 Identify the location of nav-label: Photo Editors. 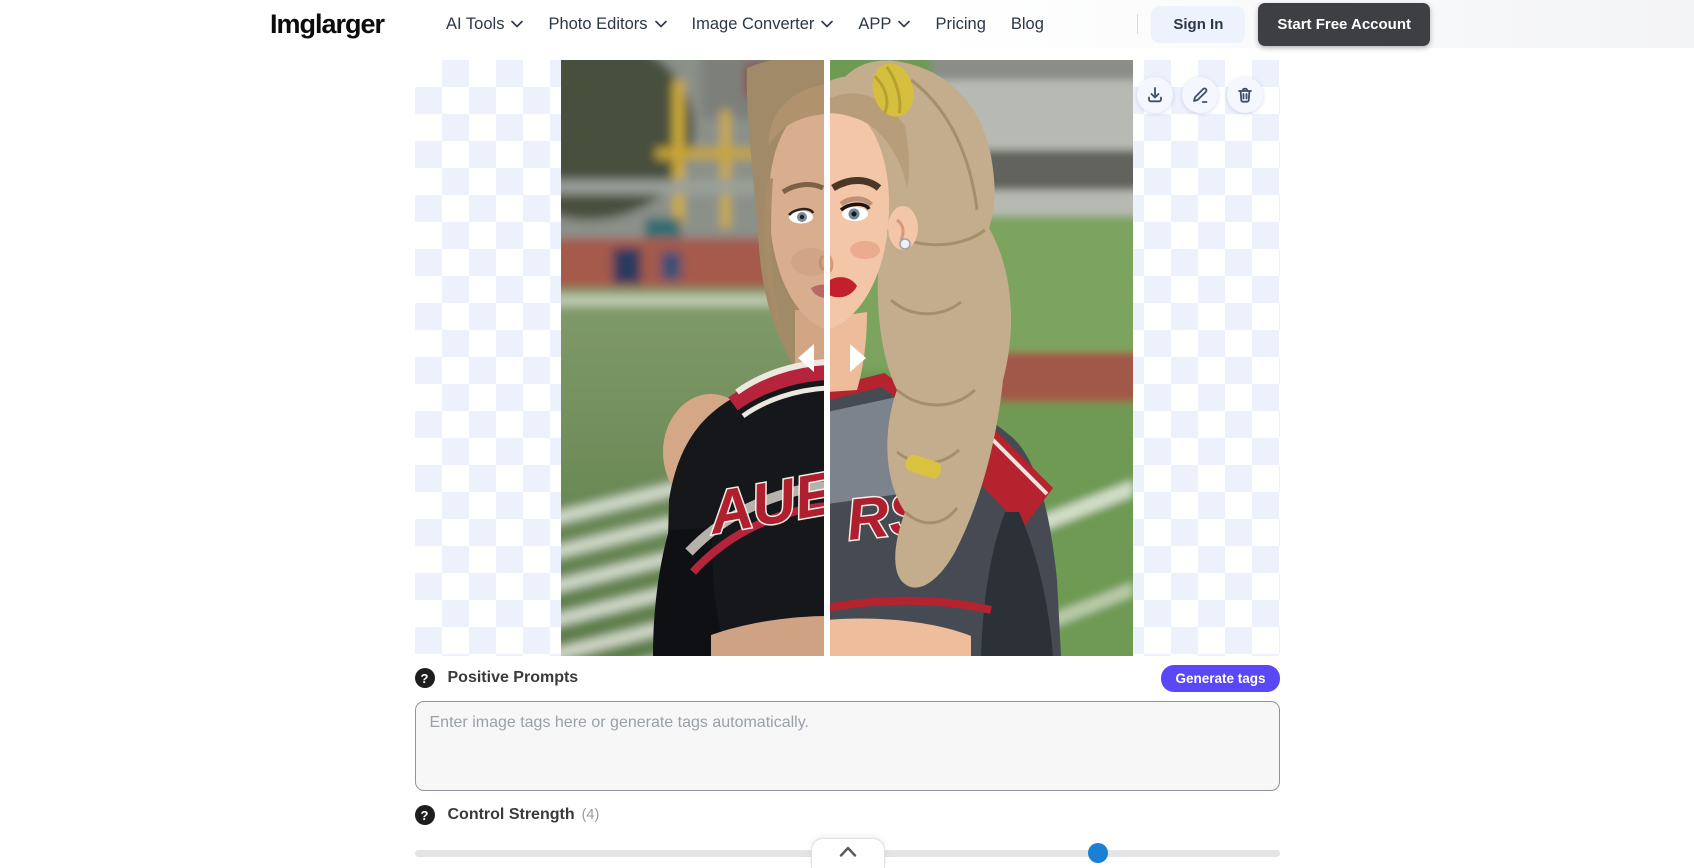
(598, 23).